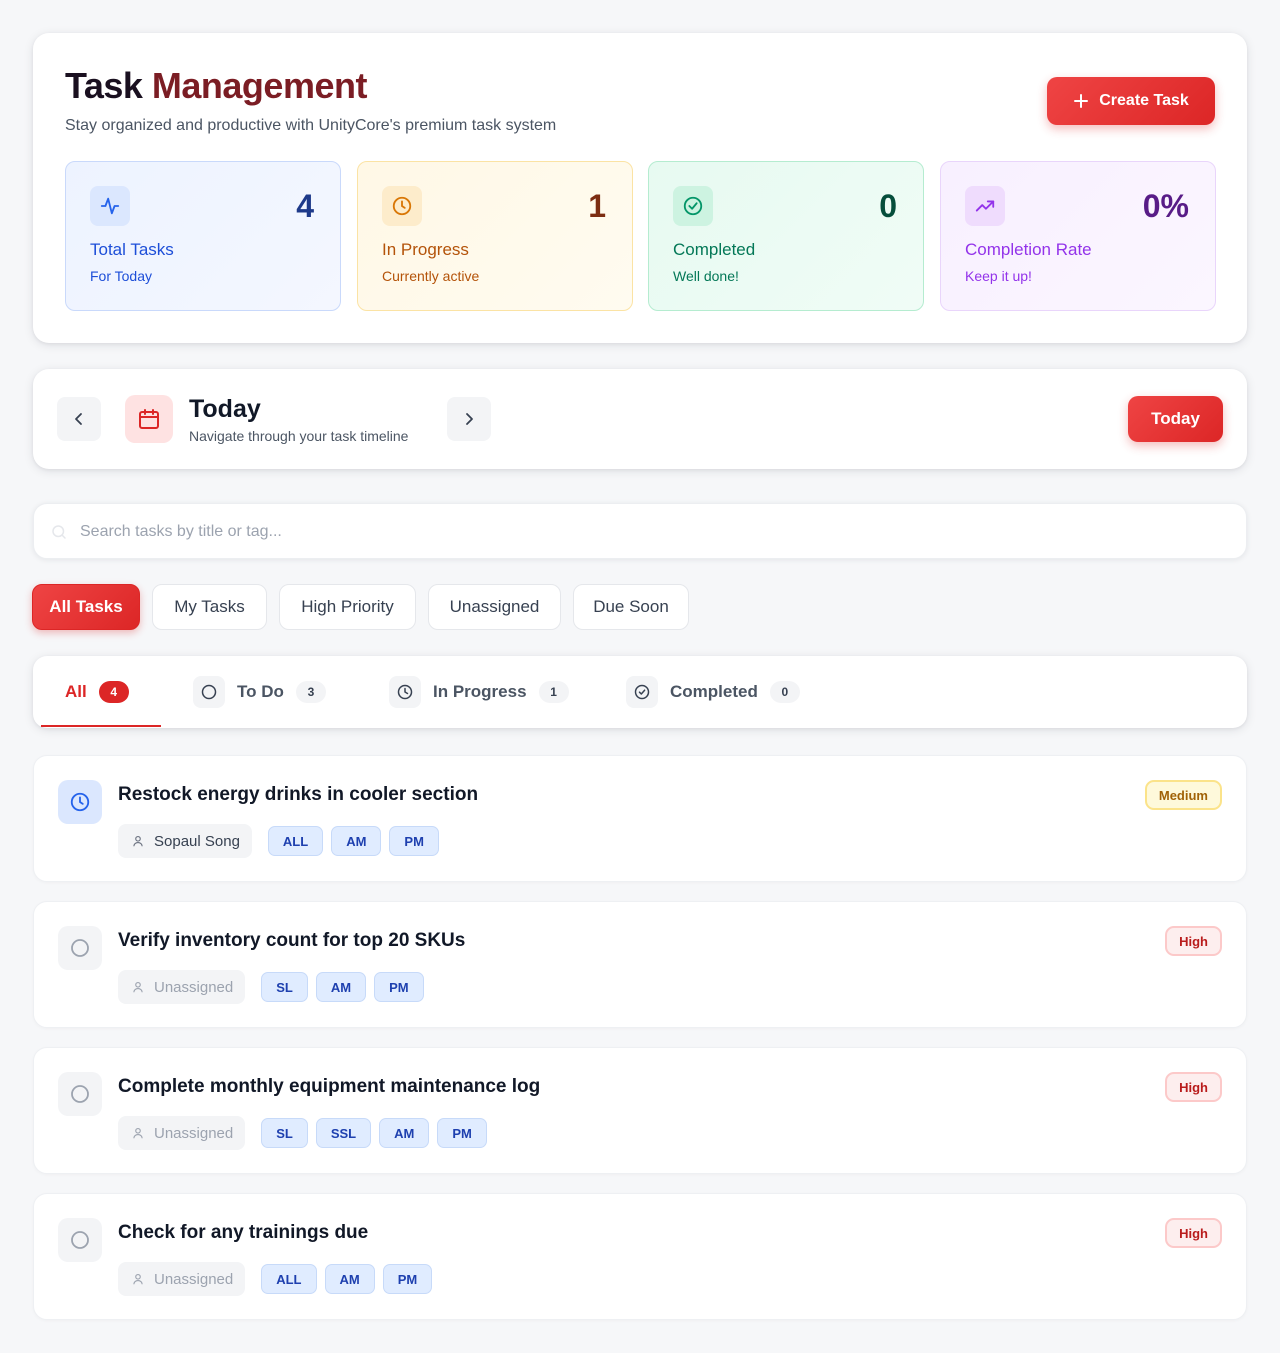 The width and height of the screenshot is (1280, 1353). I want to click on calendar-icon, so click(149, 419).